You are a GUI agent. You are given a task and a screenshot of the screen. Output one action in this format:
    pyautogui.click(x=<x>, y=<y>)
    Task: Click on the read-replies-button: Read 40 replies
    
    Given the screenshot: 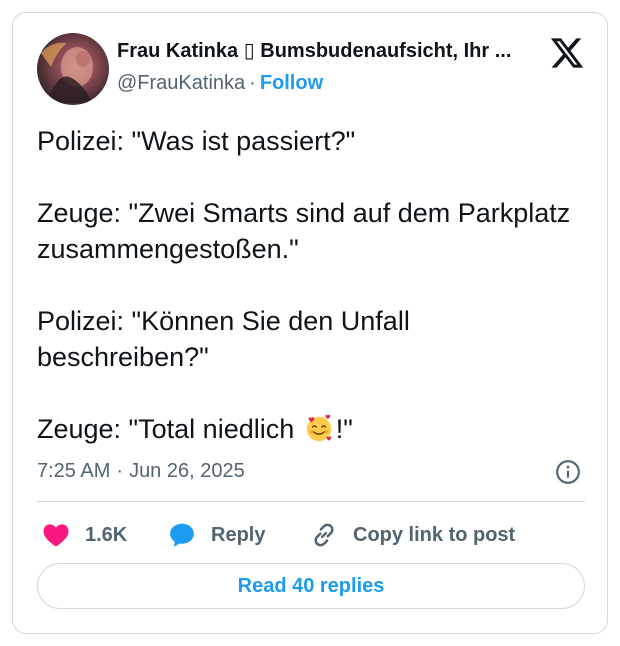 What is the action you would take?
    pyautogui.click(x=311, y=586)
    